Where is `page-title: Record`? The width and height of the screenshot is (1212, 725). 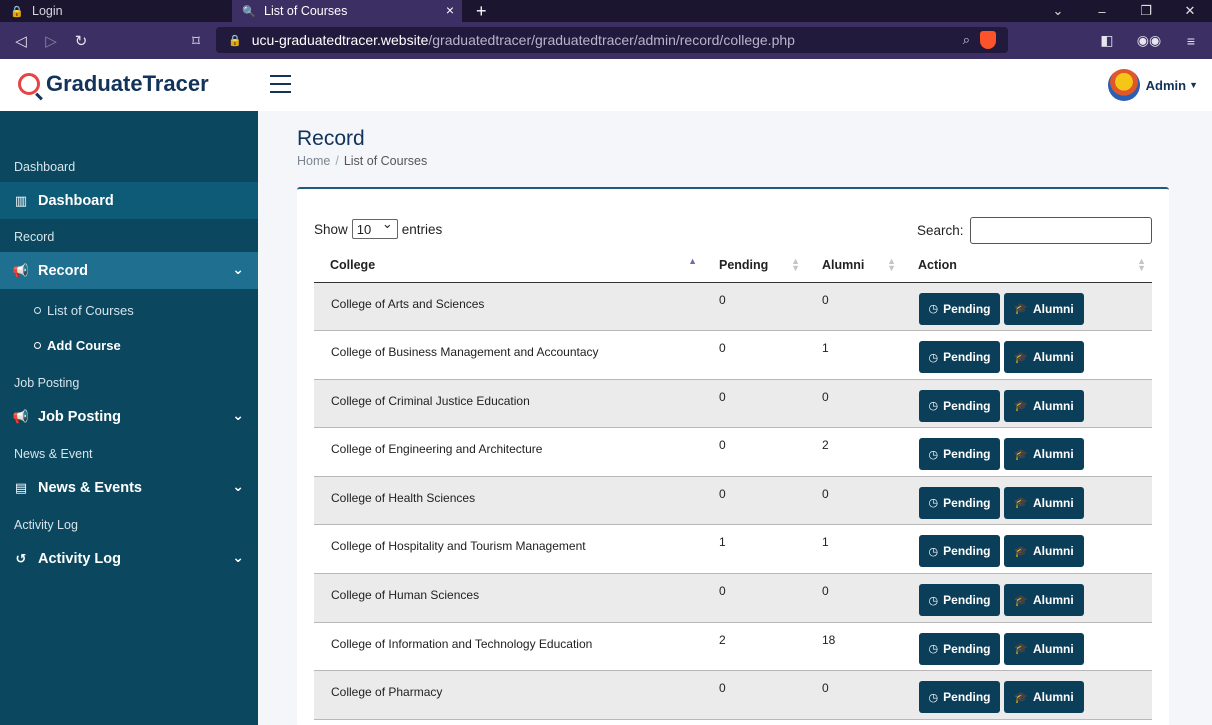
page-title: Record is located at coordinates (331, 138).